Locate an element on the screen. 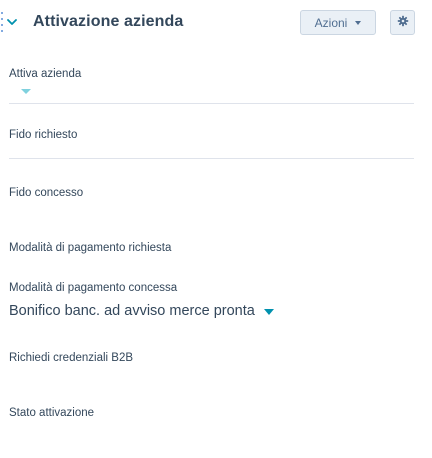 The width and height of the screenshot is (432, 458). gear-icon is located at coordinates (403, 23).